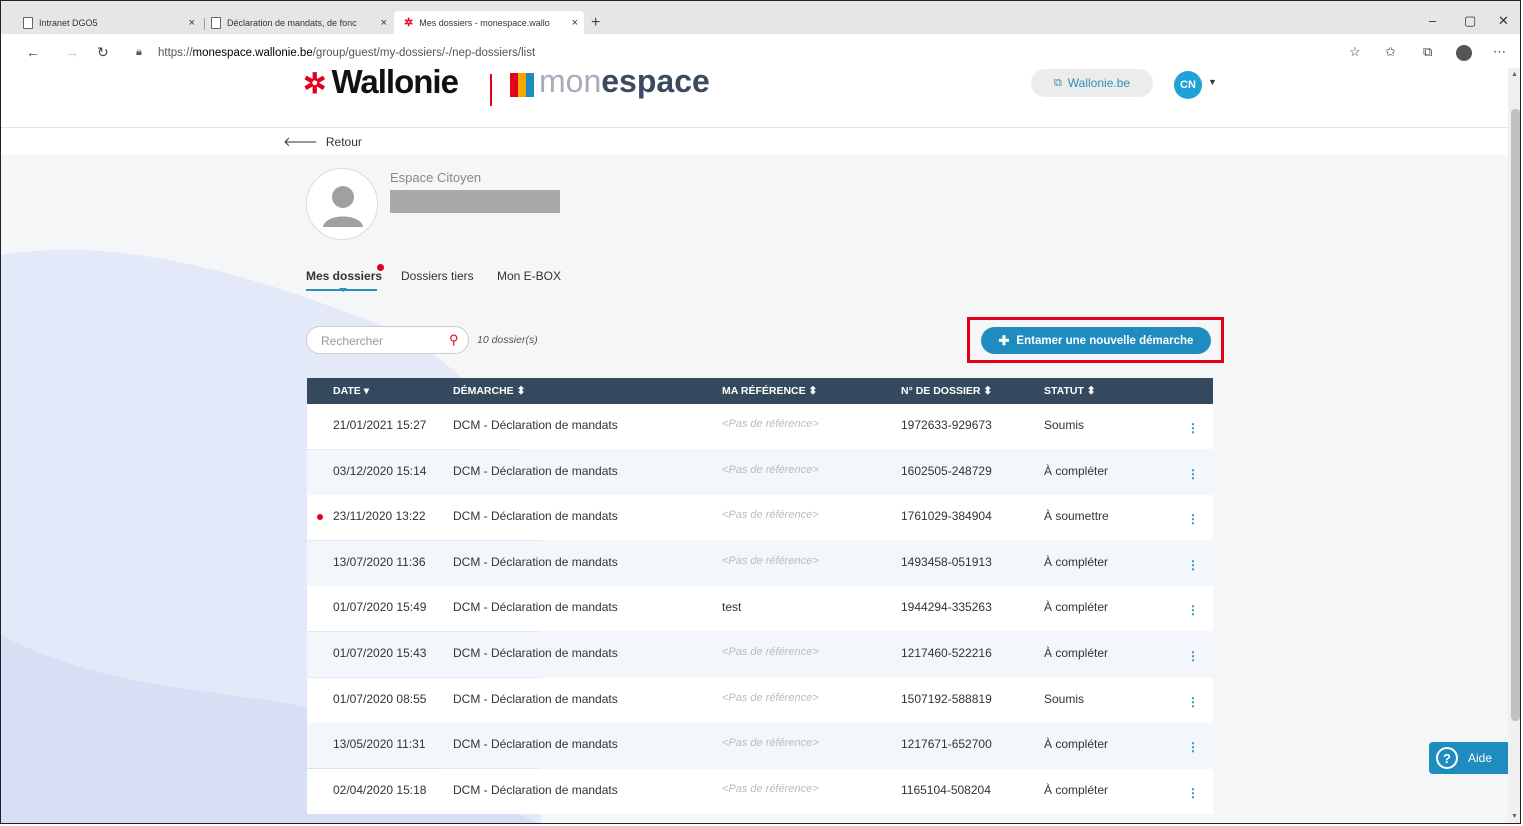 Image resolution: width=1523 pixels, height=826 pixels. I want to click on date-cell: 02/04/2020 15:18, so click(380, 790).